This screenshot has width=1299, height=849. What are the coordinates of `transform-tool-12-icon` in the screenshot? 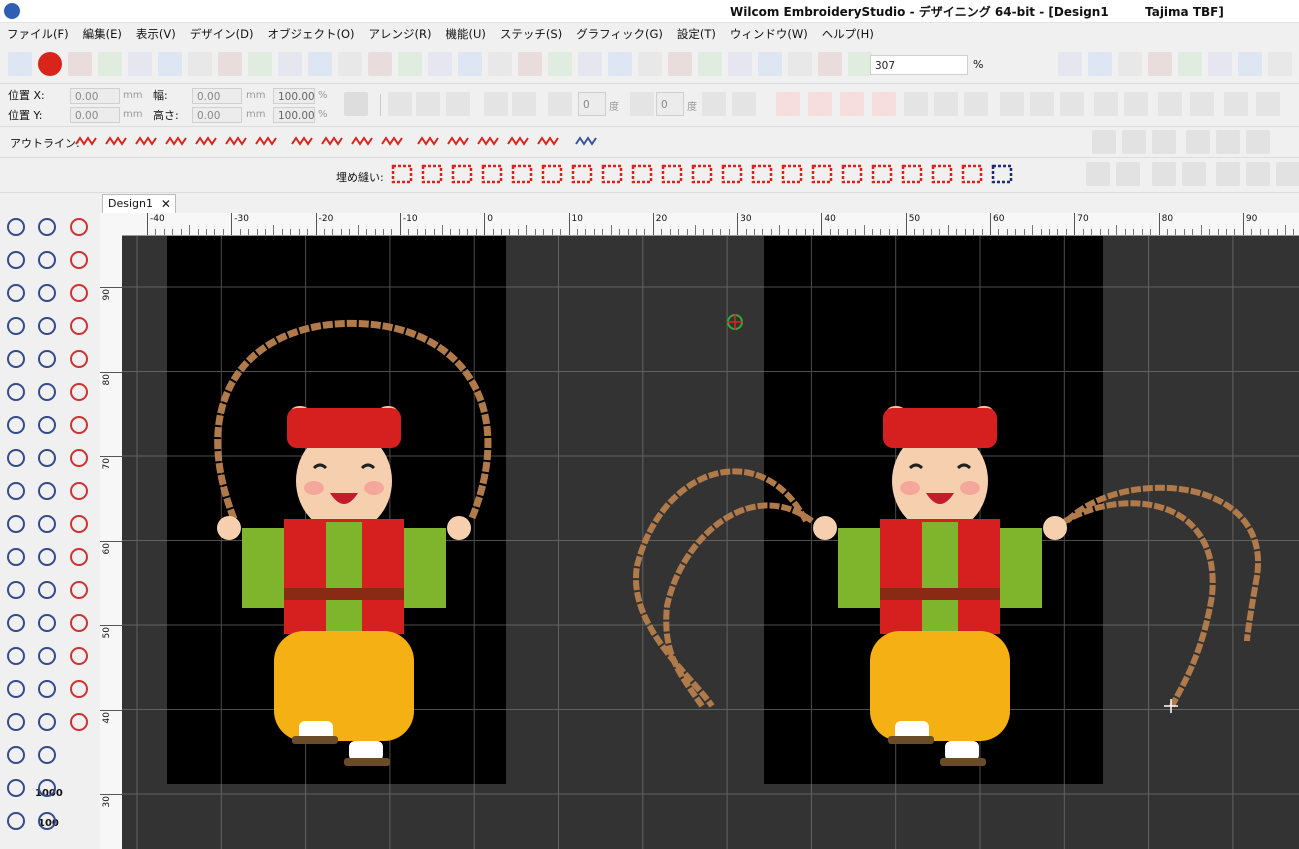 It's located at (884, 104).